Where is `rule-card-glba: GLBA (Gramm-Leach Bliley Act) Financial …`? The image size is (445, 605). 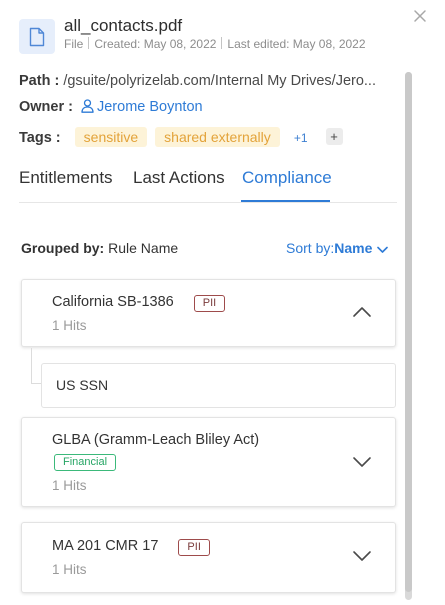
rule-card-glba: GLBA (Gramm-Leach Bliley Act) Financial … is located at coordinates (208, 462).